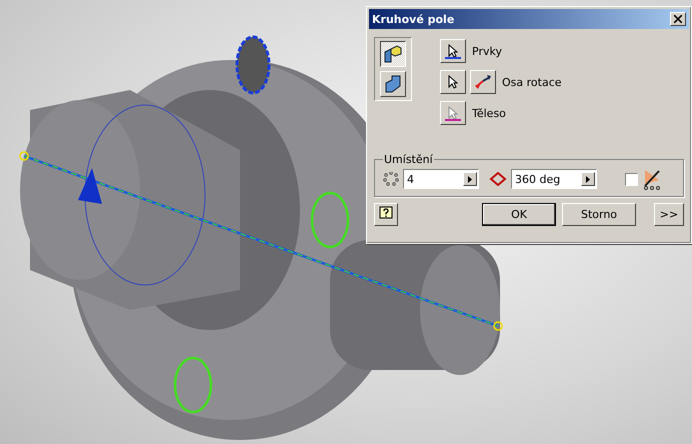 This screenshot has width=692, height=444. I want to click on flip-button, so click(483, 82).